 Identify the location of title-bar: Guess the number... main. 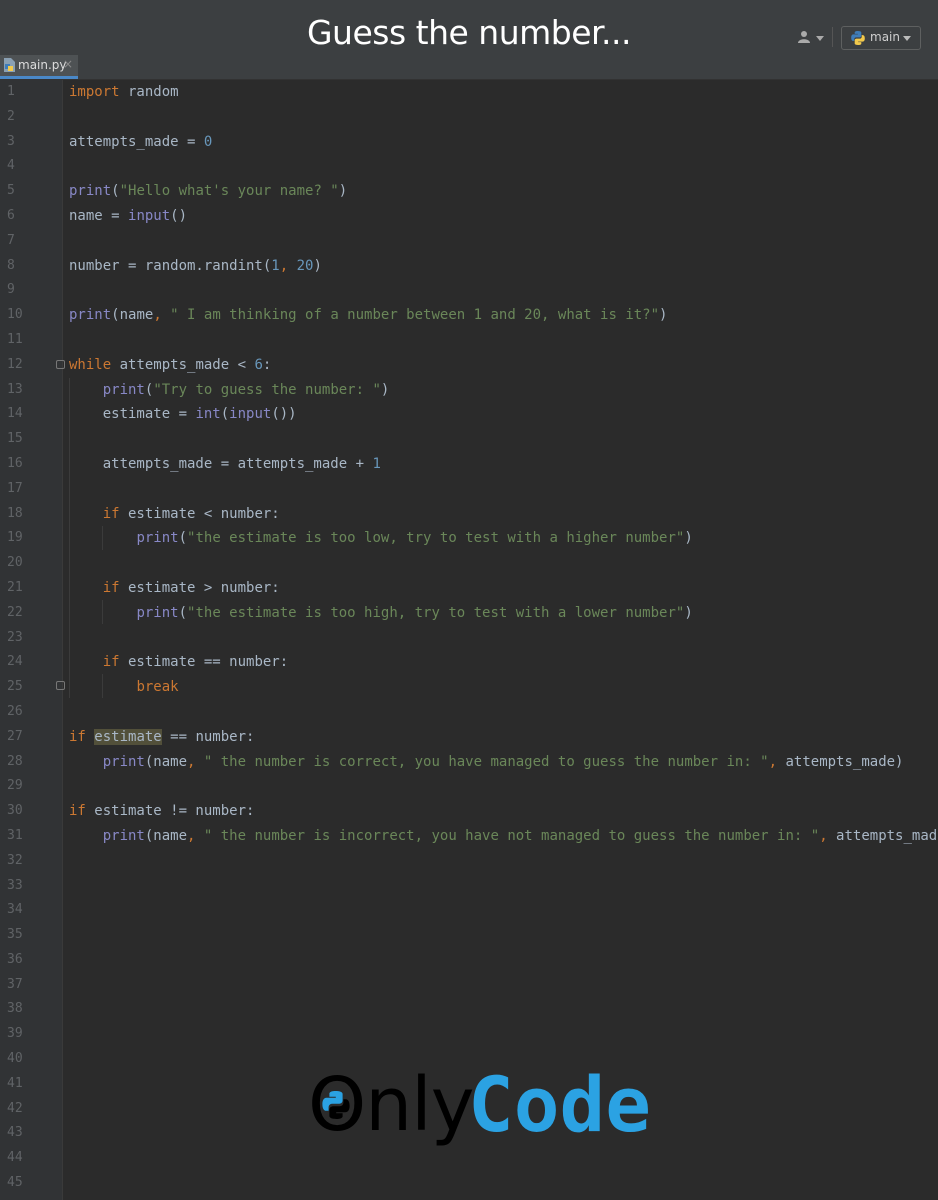
(469, 26).